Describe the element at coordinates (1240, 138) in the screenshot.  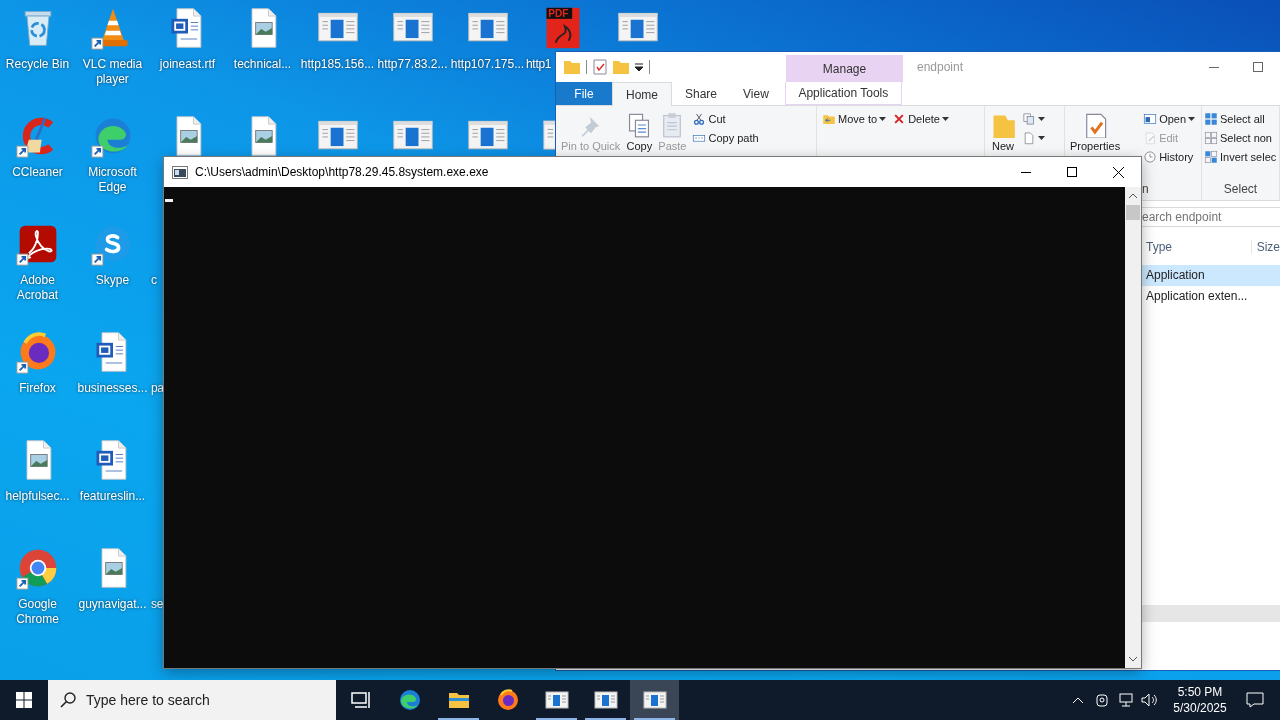
I see `ribbon-button: Select non` at that location.